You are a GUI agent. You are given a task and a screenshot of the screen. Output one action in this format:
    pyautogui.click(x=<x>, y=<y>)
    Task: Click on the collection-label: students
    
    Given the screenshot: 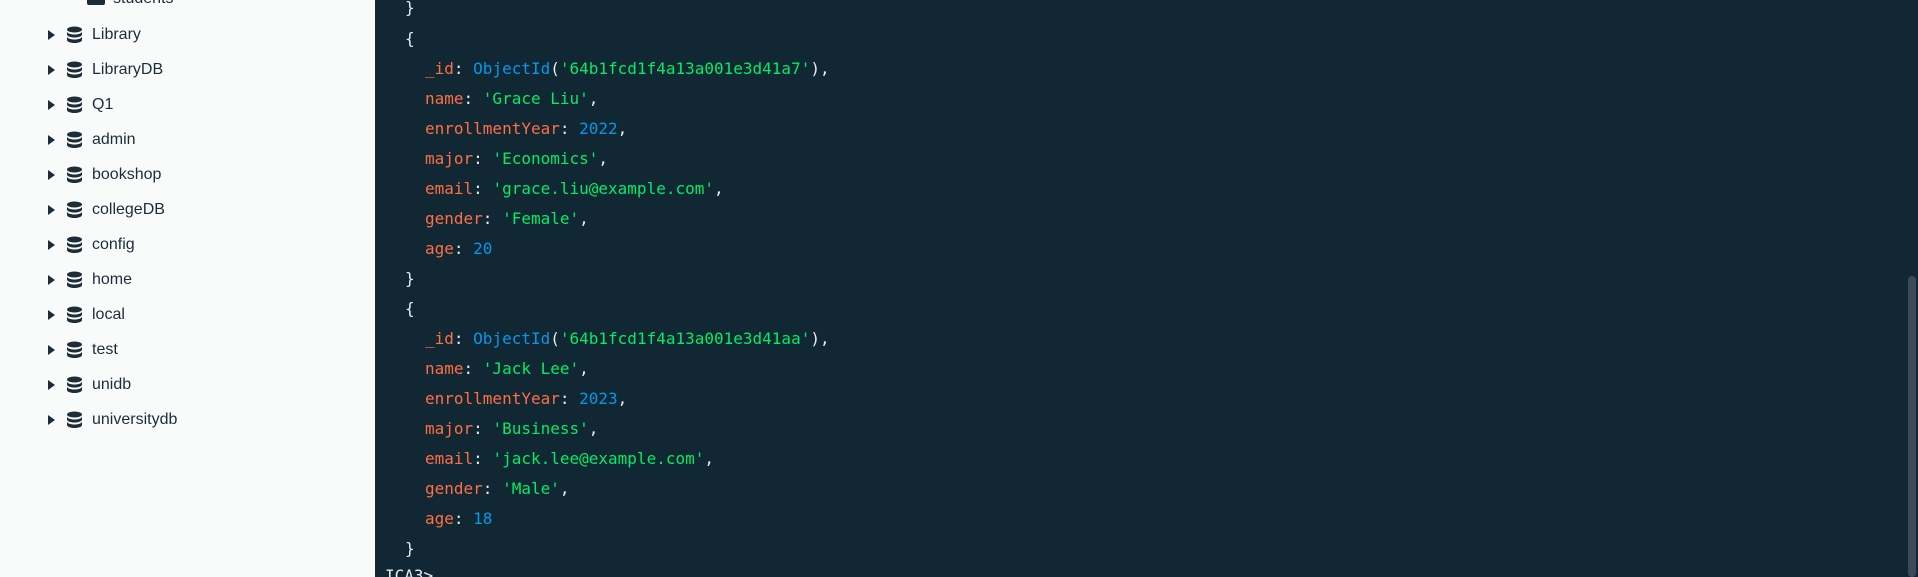 What is the action you would take?
    pyautogui.click(x=143, y=4)
    